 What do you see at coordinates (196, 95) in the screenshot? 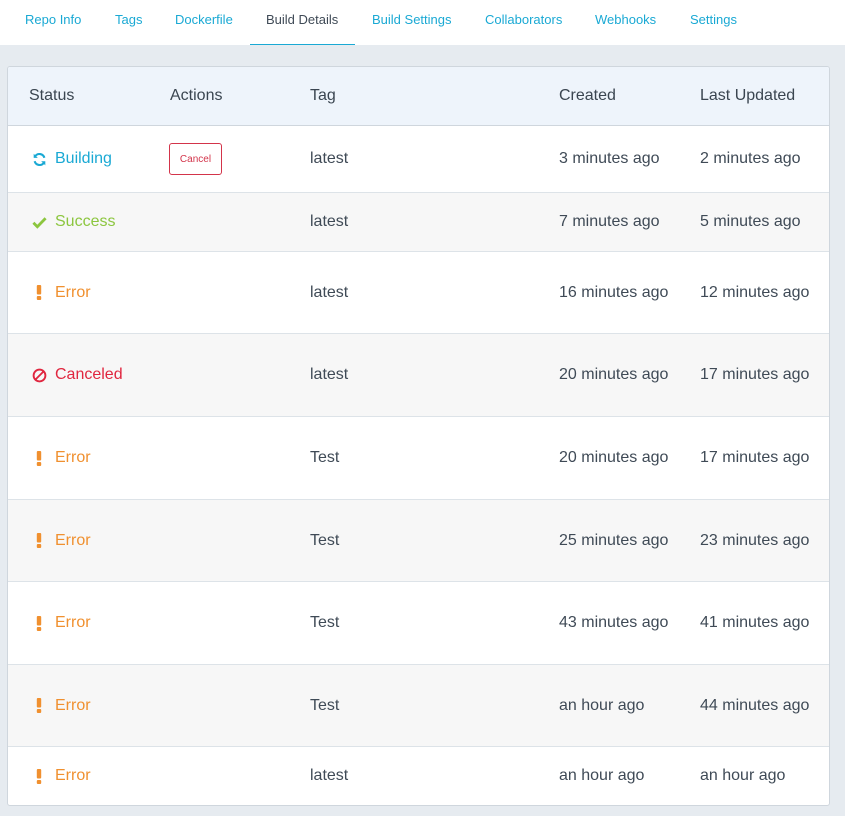
I see `header-actions: Actions` at bounding box center [196, 95].